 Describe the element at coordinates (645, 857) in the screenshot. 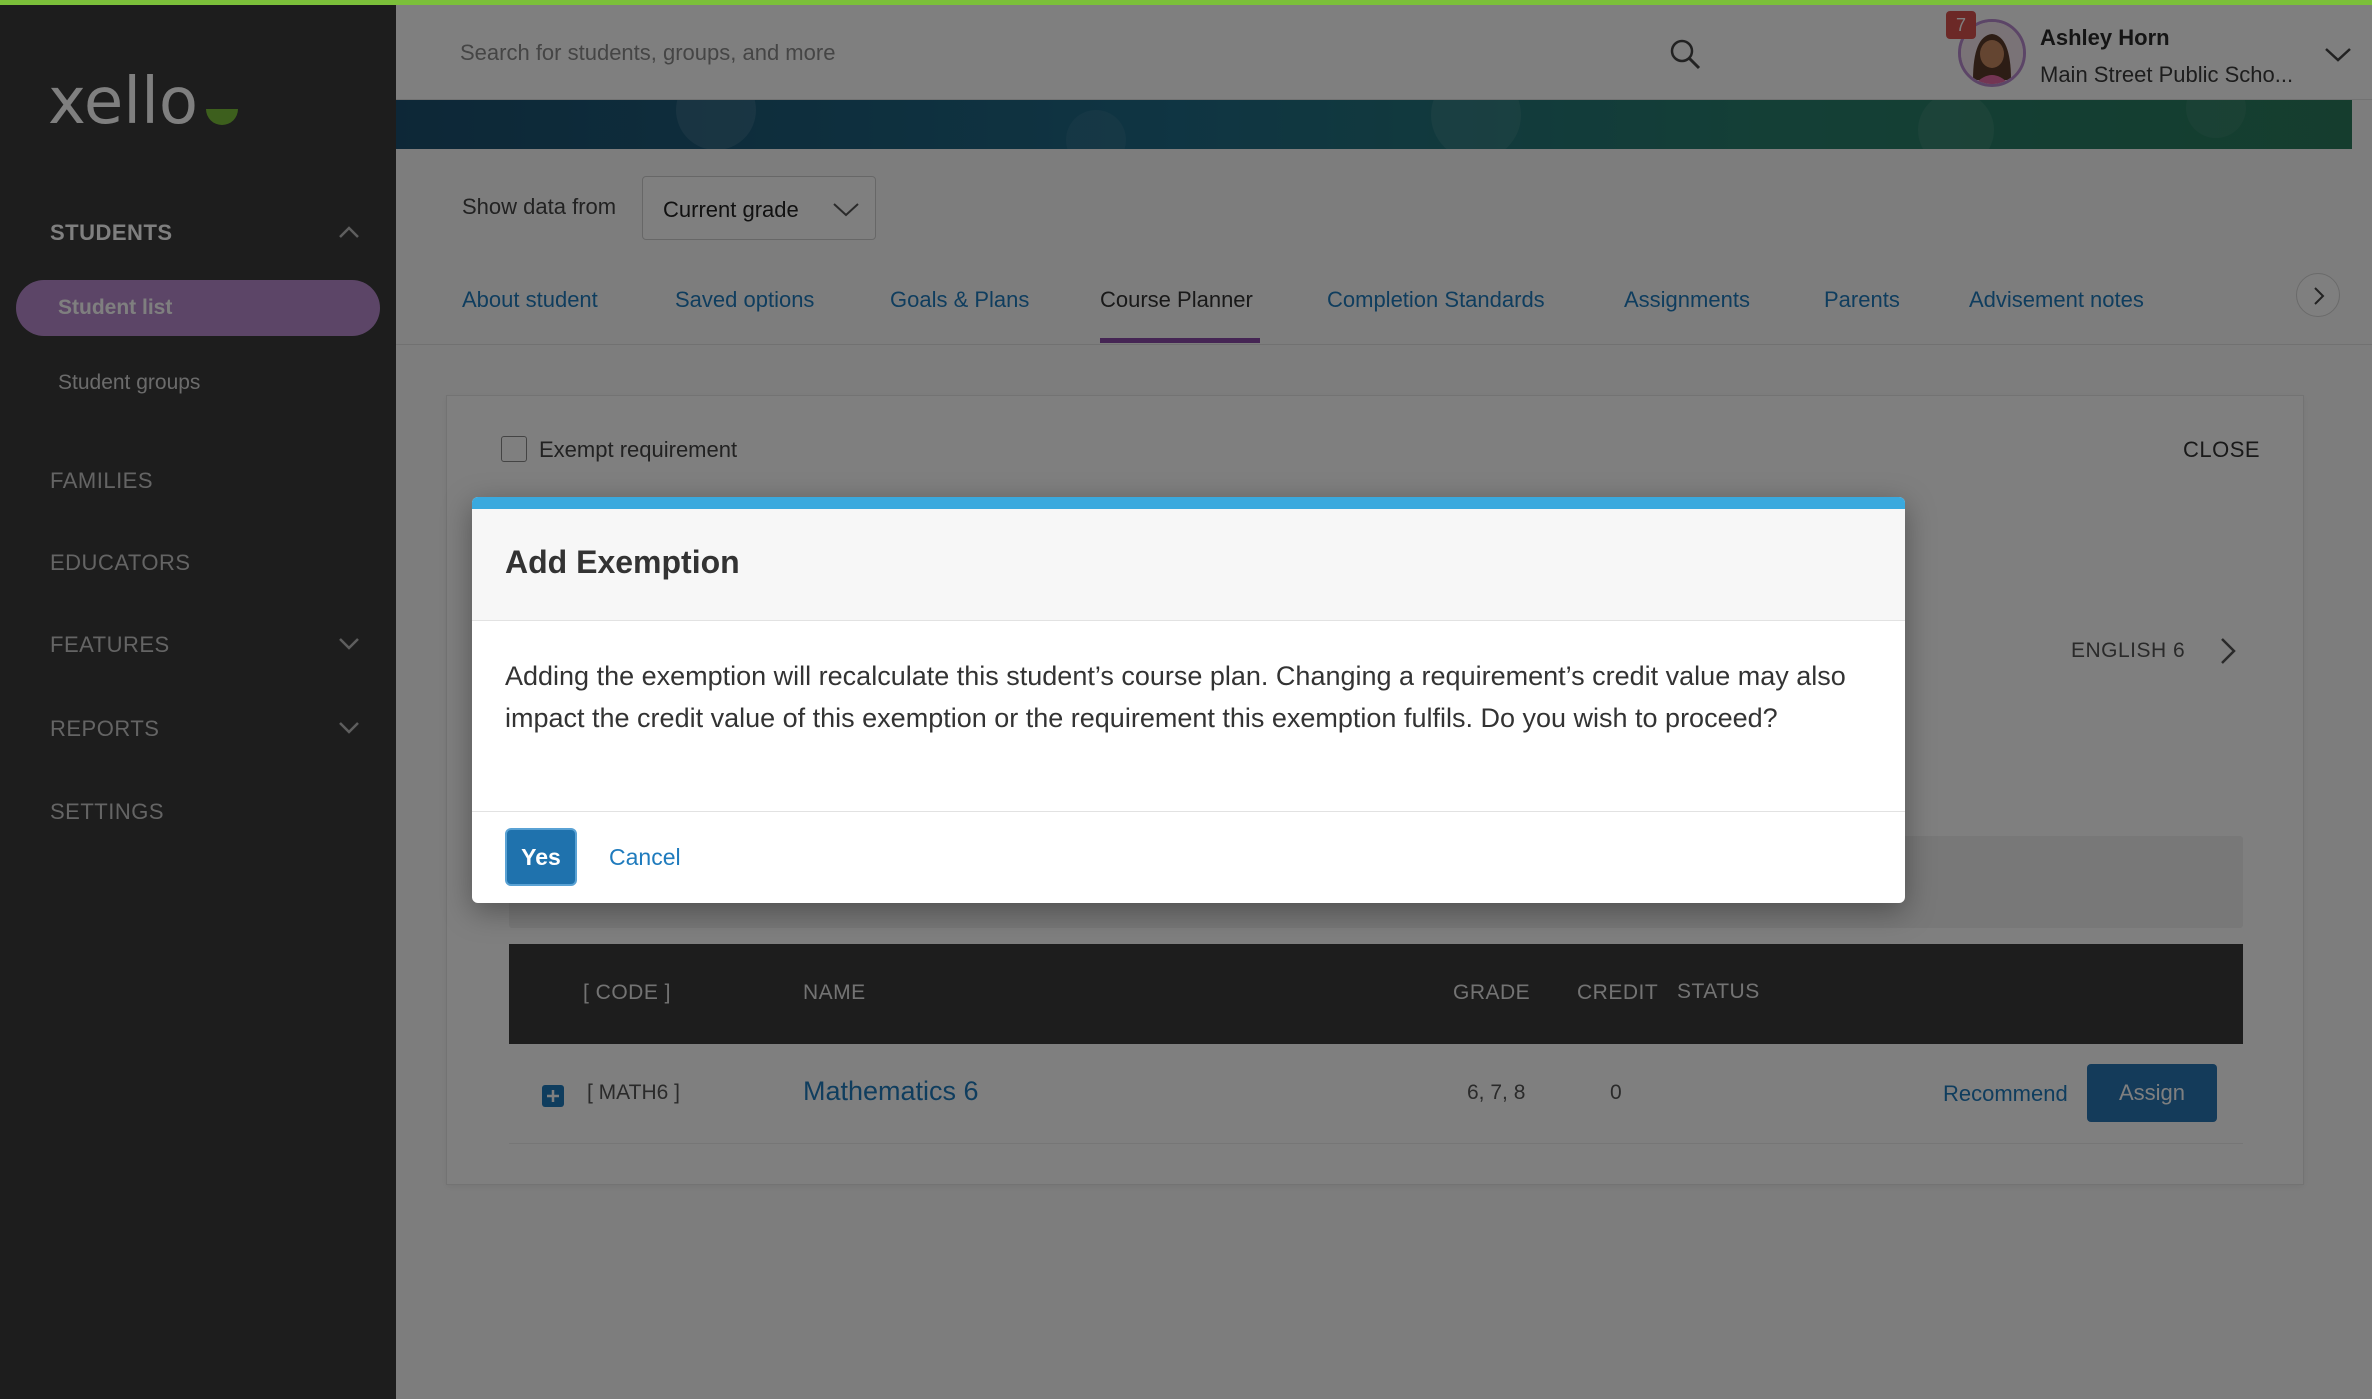

I see `cancel-link: Cancel` at that location.